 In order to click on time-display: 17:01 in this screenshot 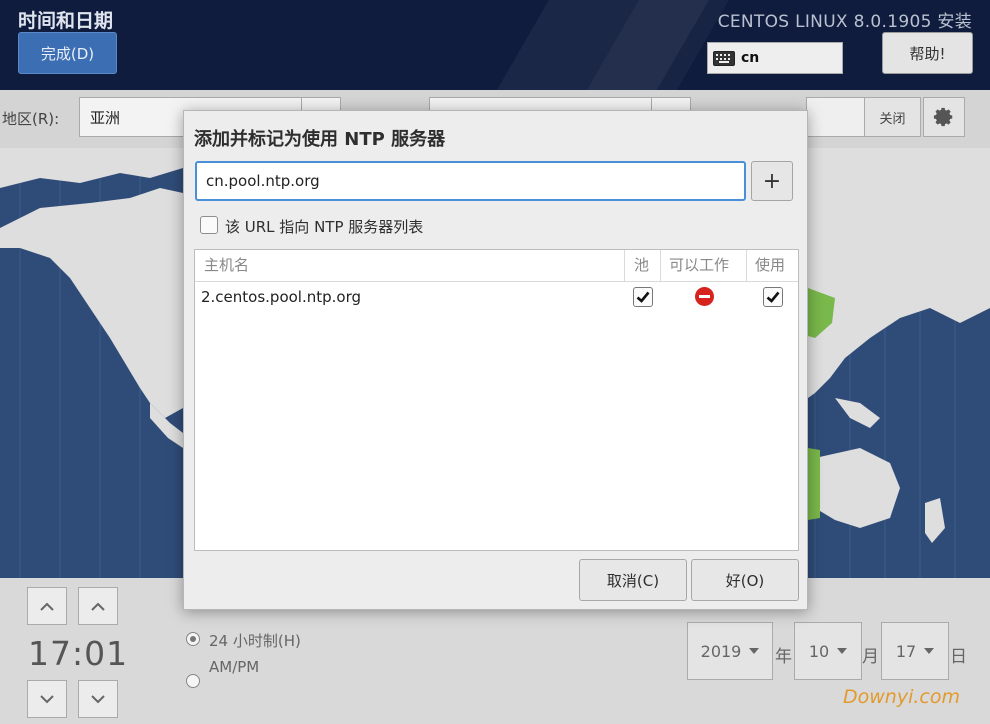, I will do `click(78, 653)`.